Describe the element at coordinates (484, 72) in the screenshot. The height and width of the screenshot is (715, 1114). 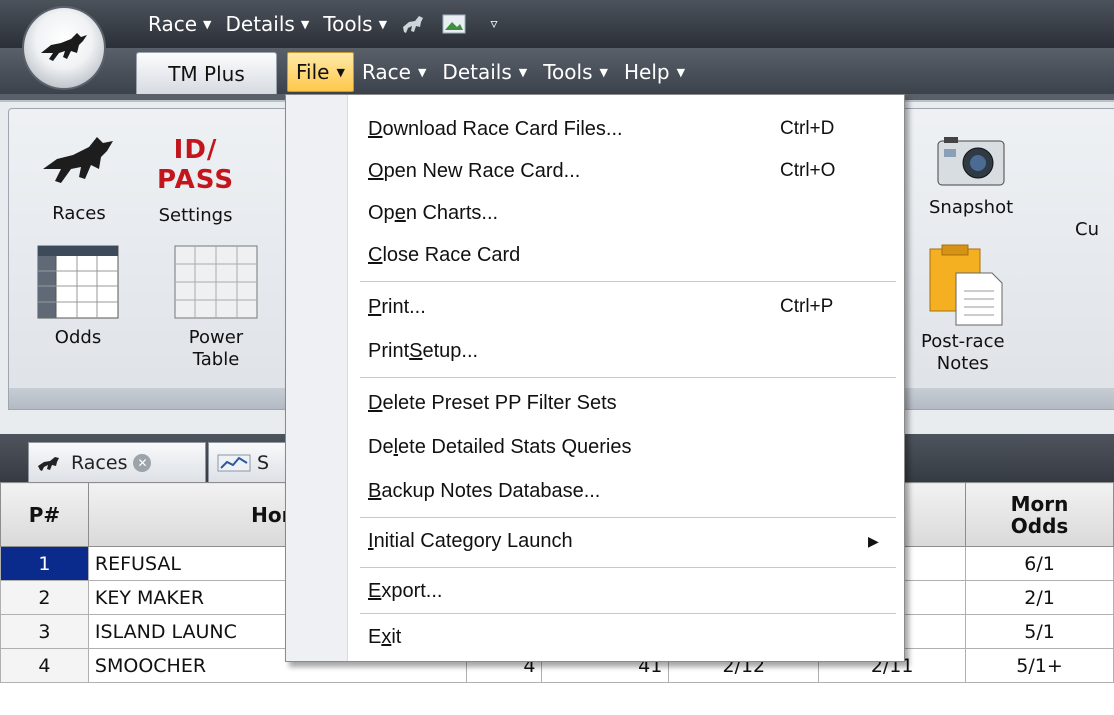
I see `menu-details: Details ▼` at that location.